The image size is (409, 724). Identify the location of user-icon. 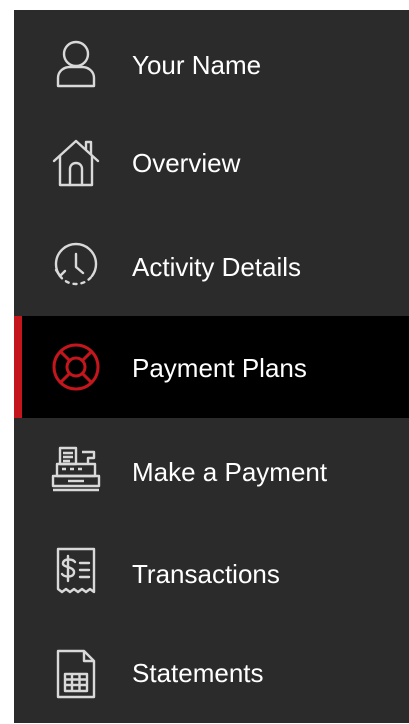
(76, 64).